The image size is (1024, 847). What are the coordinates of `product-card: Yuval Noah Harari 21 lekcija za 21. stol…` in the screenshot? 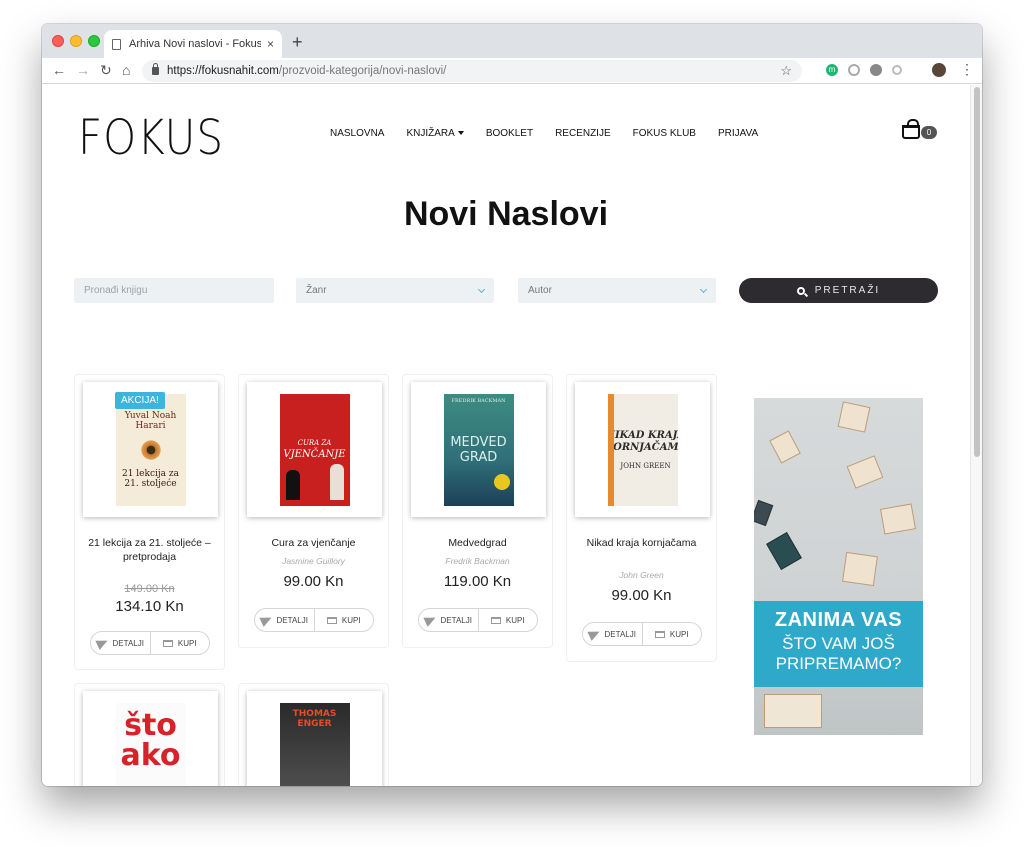 It's located at (149, 522).